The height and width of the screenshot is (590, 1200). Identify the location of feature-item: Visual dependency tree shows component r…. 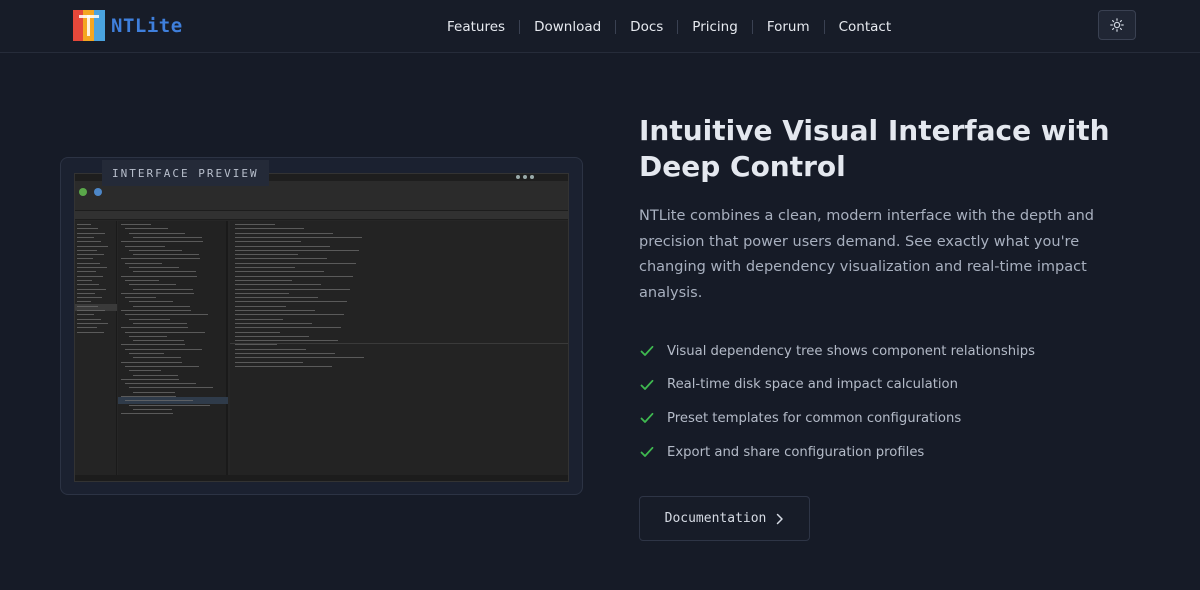
(837, 351).